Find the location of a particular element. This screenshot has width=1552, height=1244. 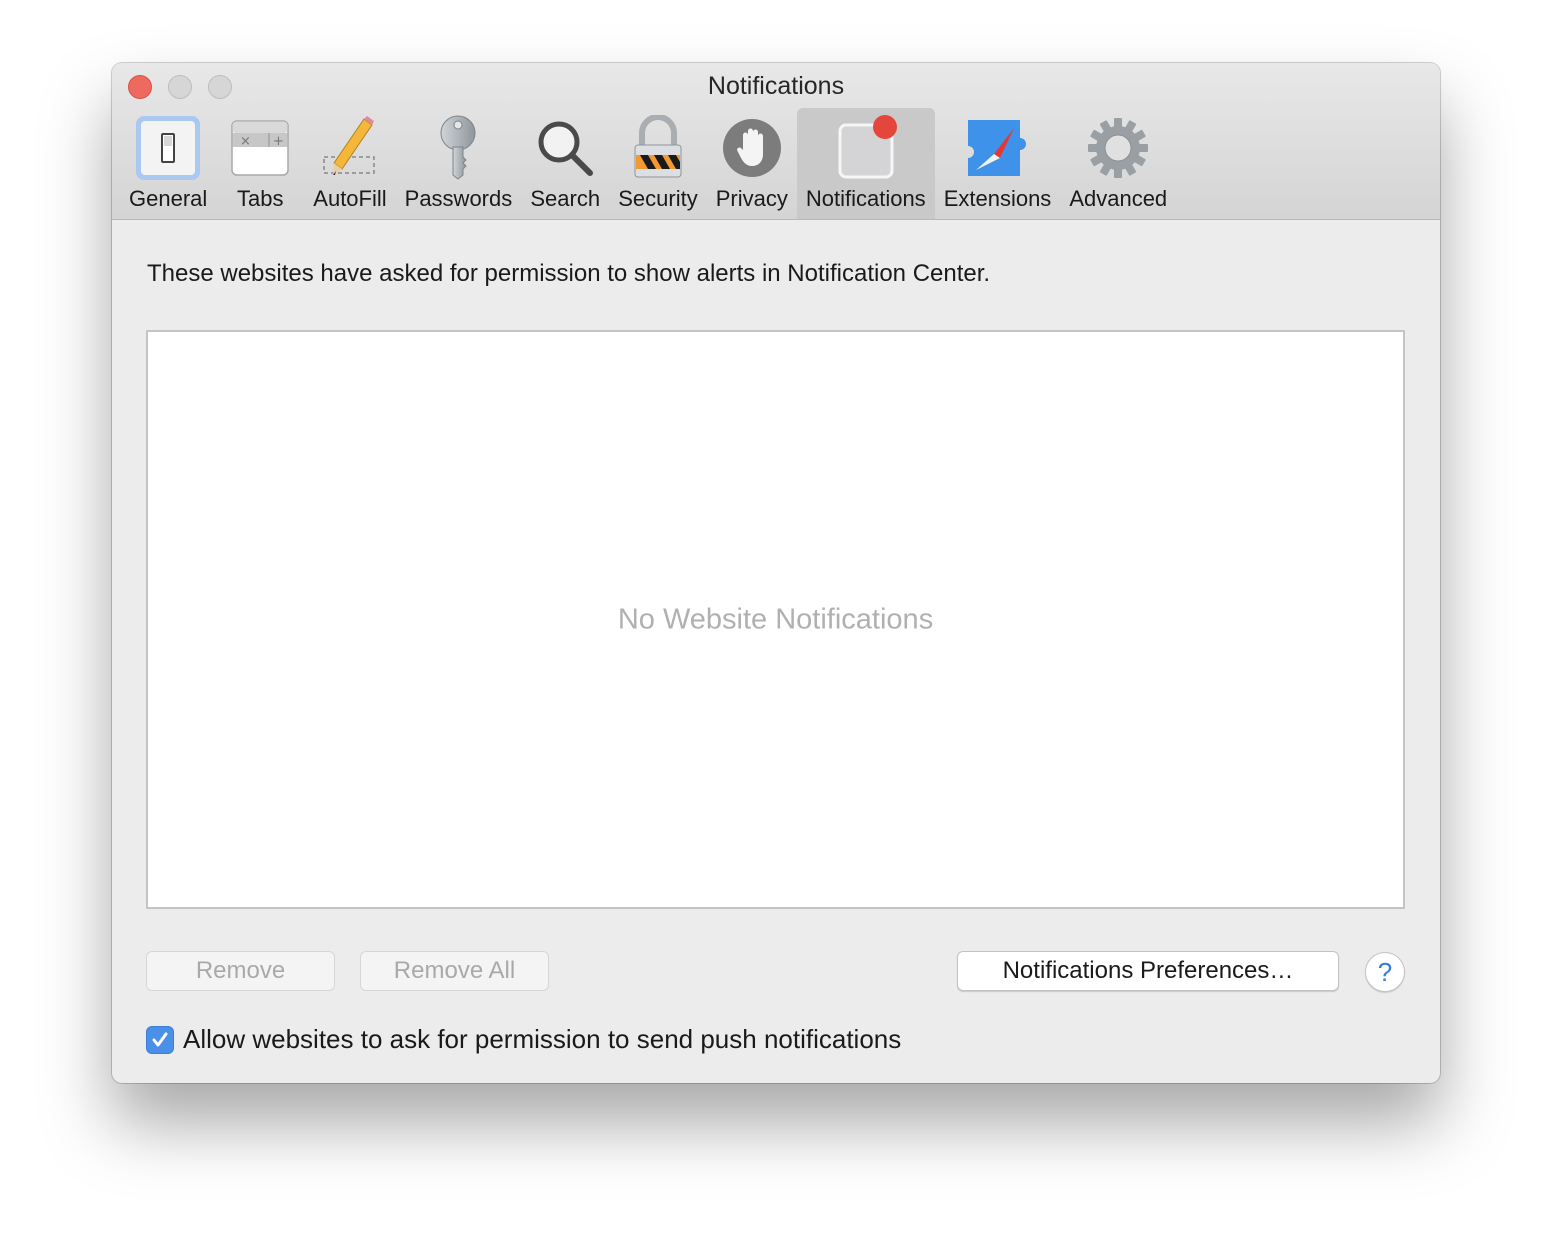

general-switch-icon is located at coordinates (168, 148).